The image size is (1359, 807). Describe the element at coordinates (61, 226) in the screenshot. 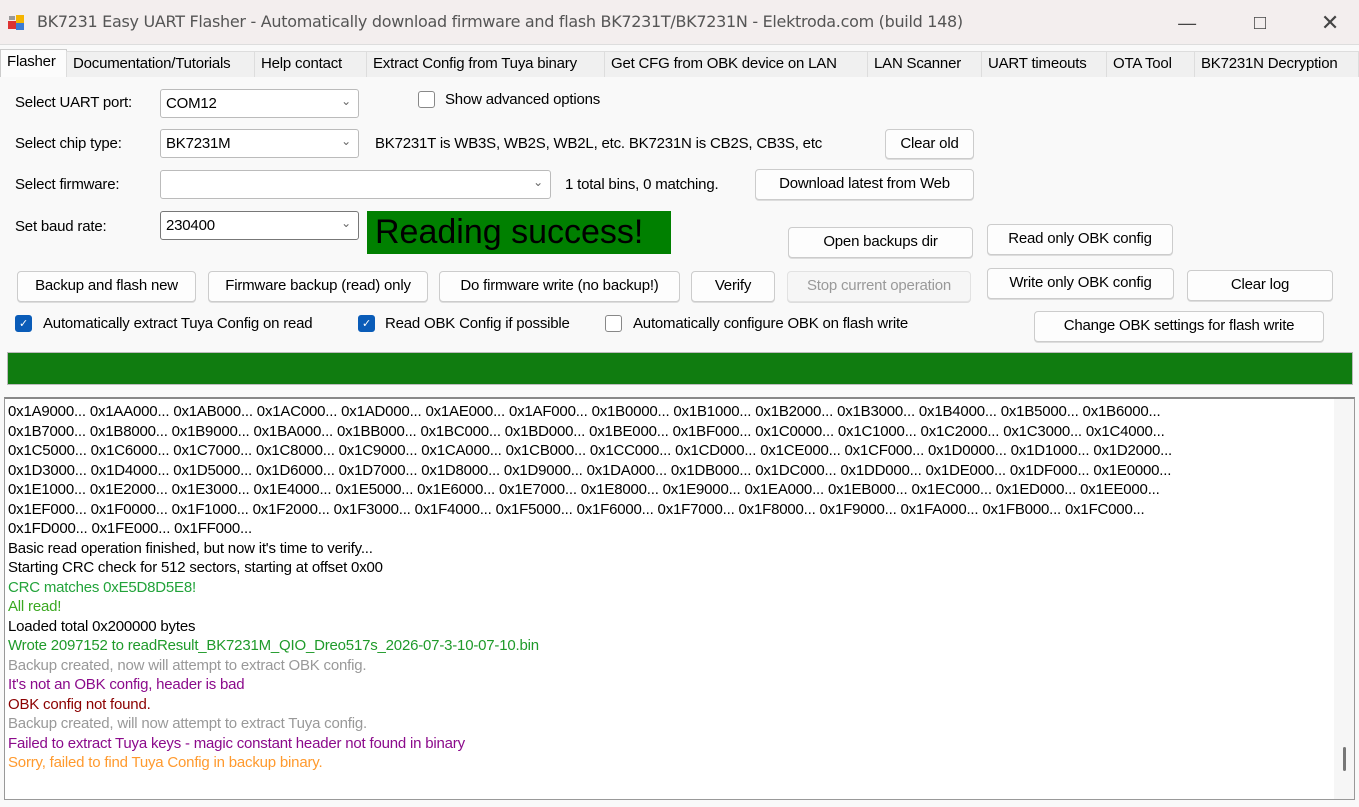

I see `baud-rate-label: Set baud rate:` at that location.